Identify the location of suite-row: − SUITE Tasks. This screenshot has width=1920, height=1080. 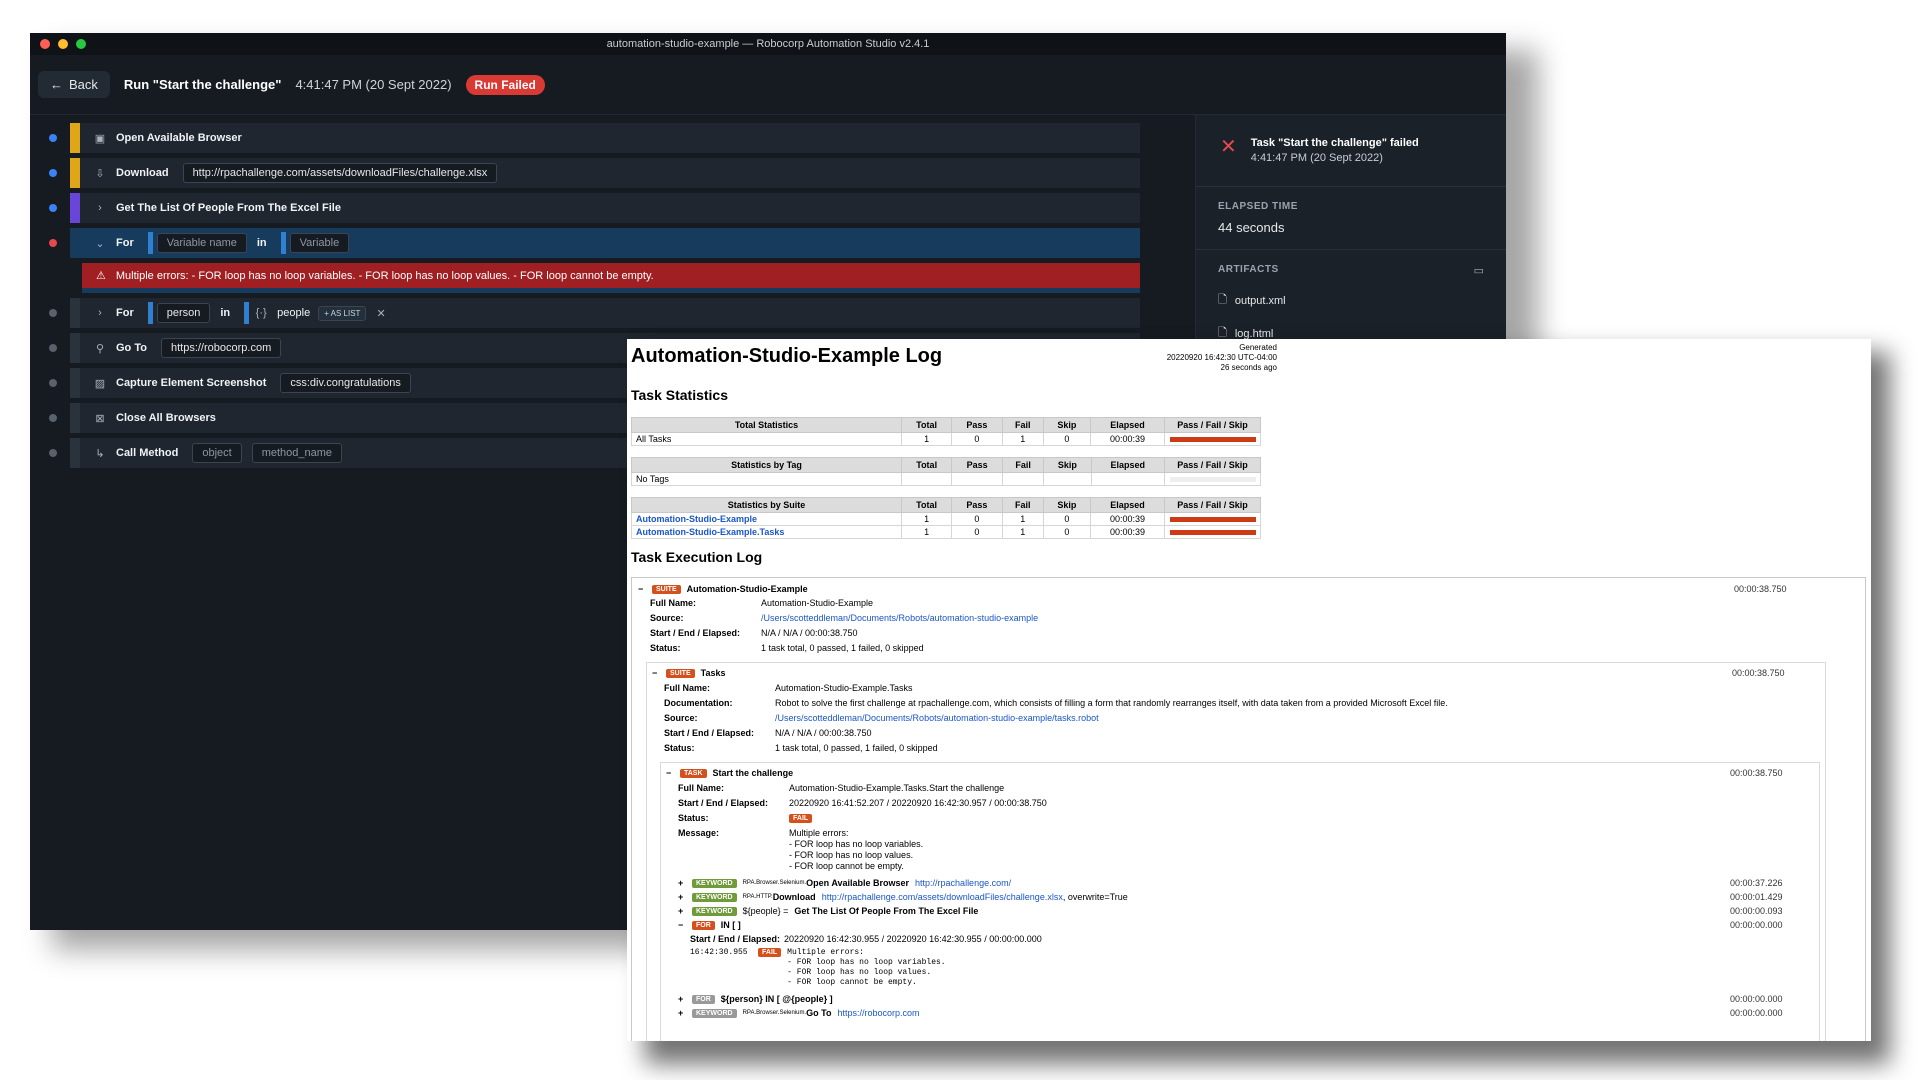
(688, 673).